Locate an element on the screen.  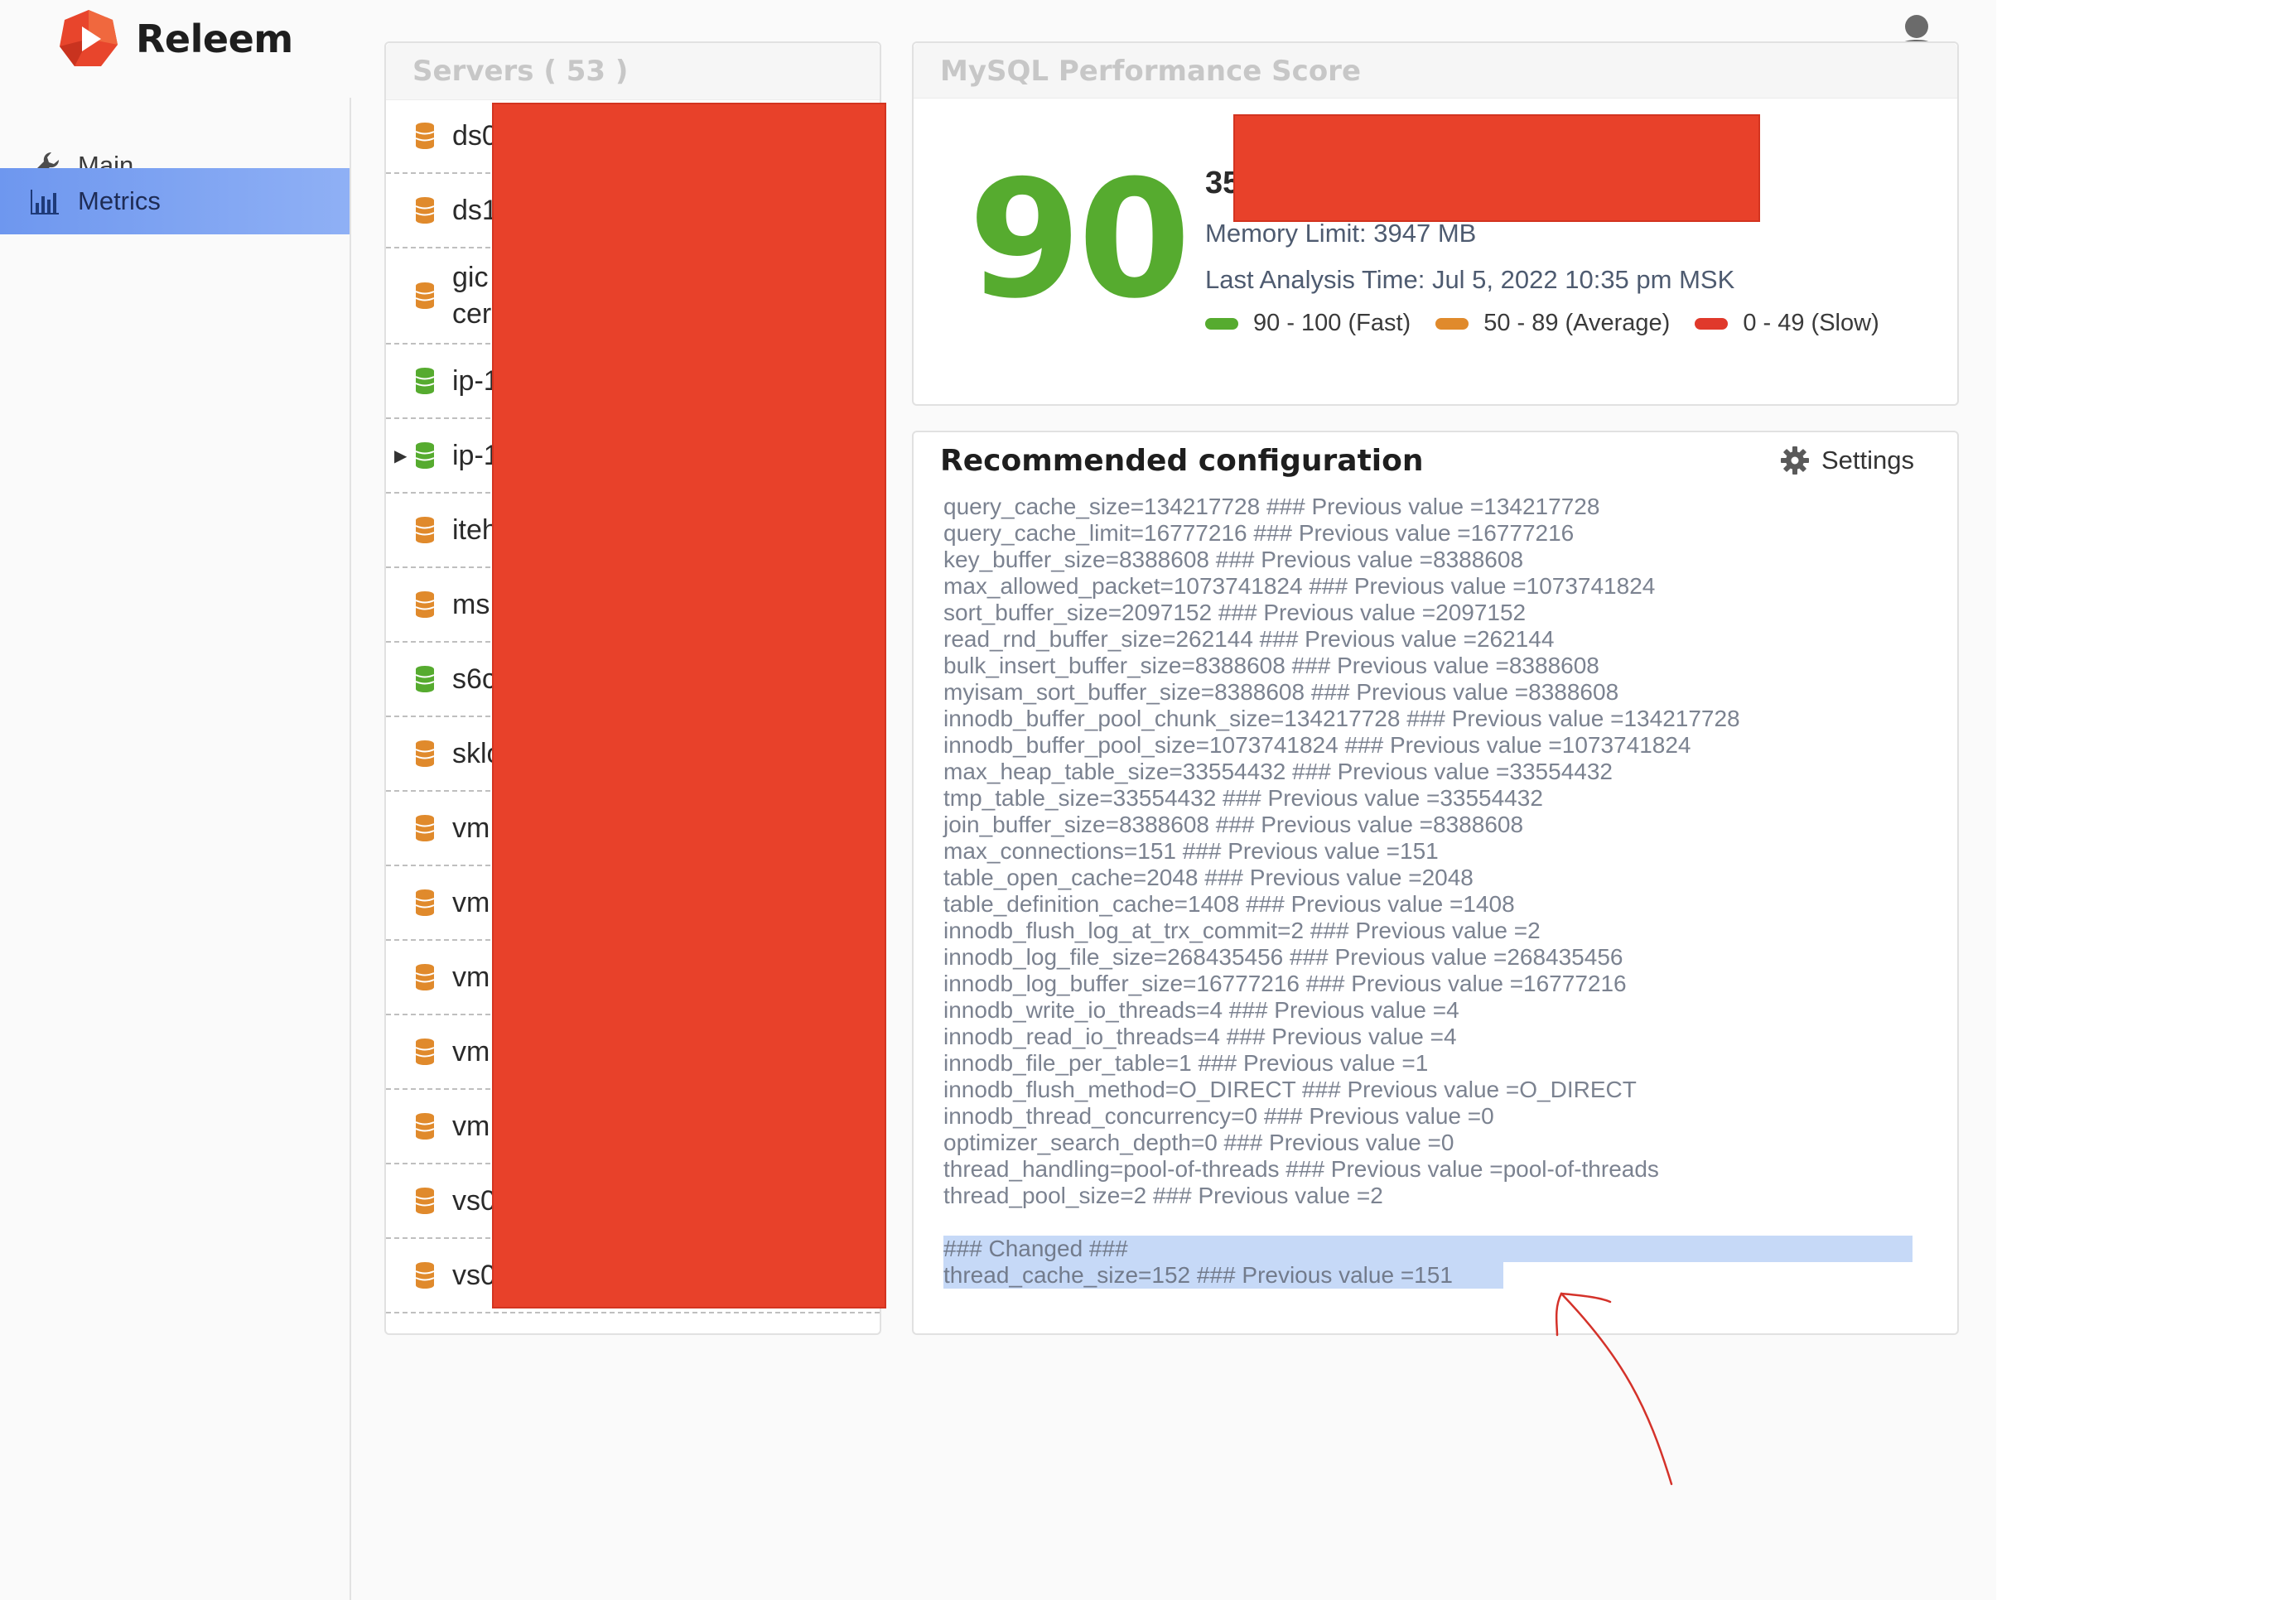
legend-label: 0 - 49 (Slow) is located at coordinates (1811, 323).